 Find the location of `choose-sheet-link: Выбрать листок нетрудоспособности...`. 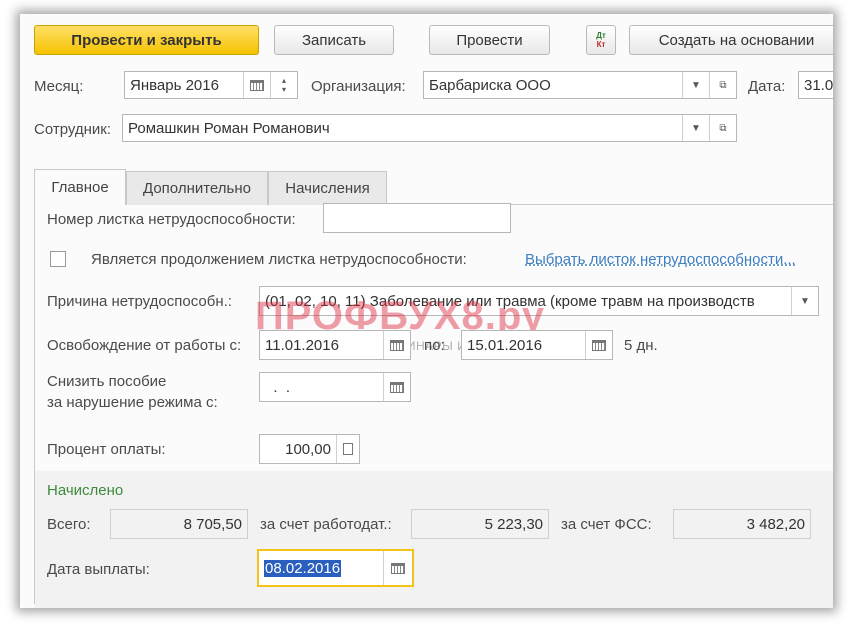

choose-sheet-link: Выбрать листок нетрудоспособности... is located at coordinates (660, 259).